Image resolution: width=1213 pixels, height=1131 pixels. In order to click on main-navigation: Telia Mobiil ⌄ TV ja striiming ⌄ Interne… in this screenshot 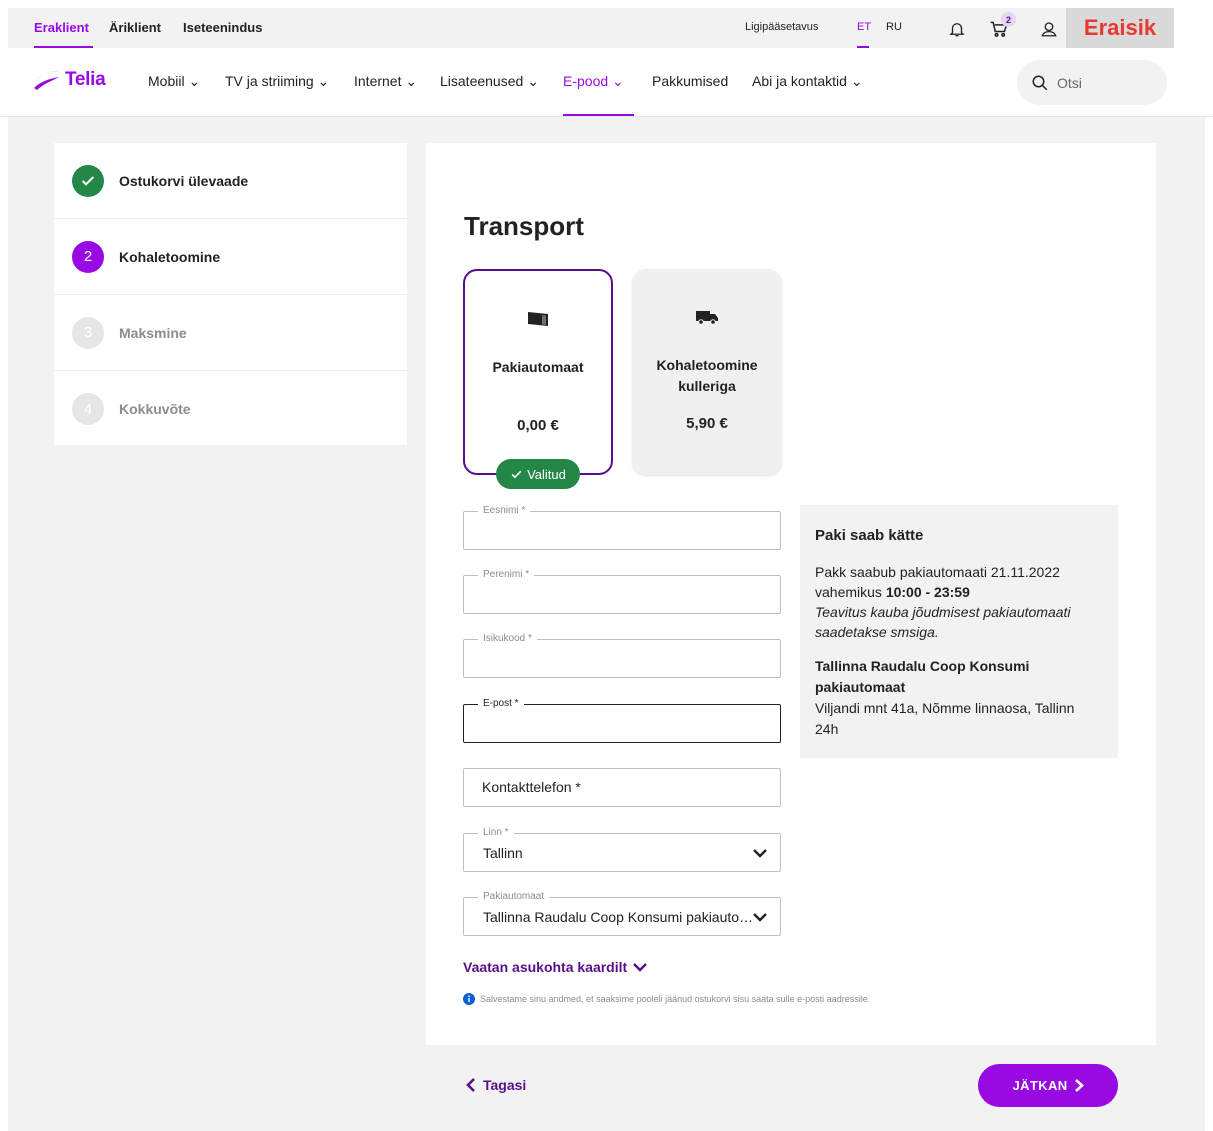, I will do `click(606, 82)`.